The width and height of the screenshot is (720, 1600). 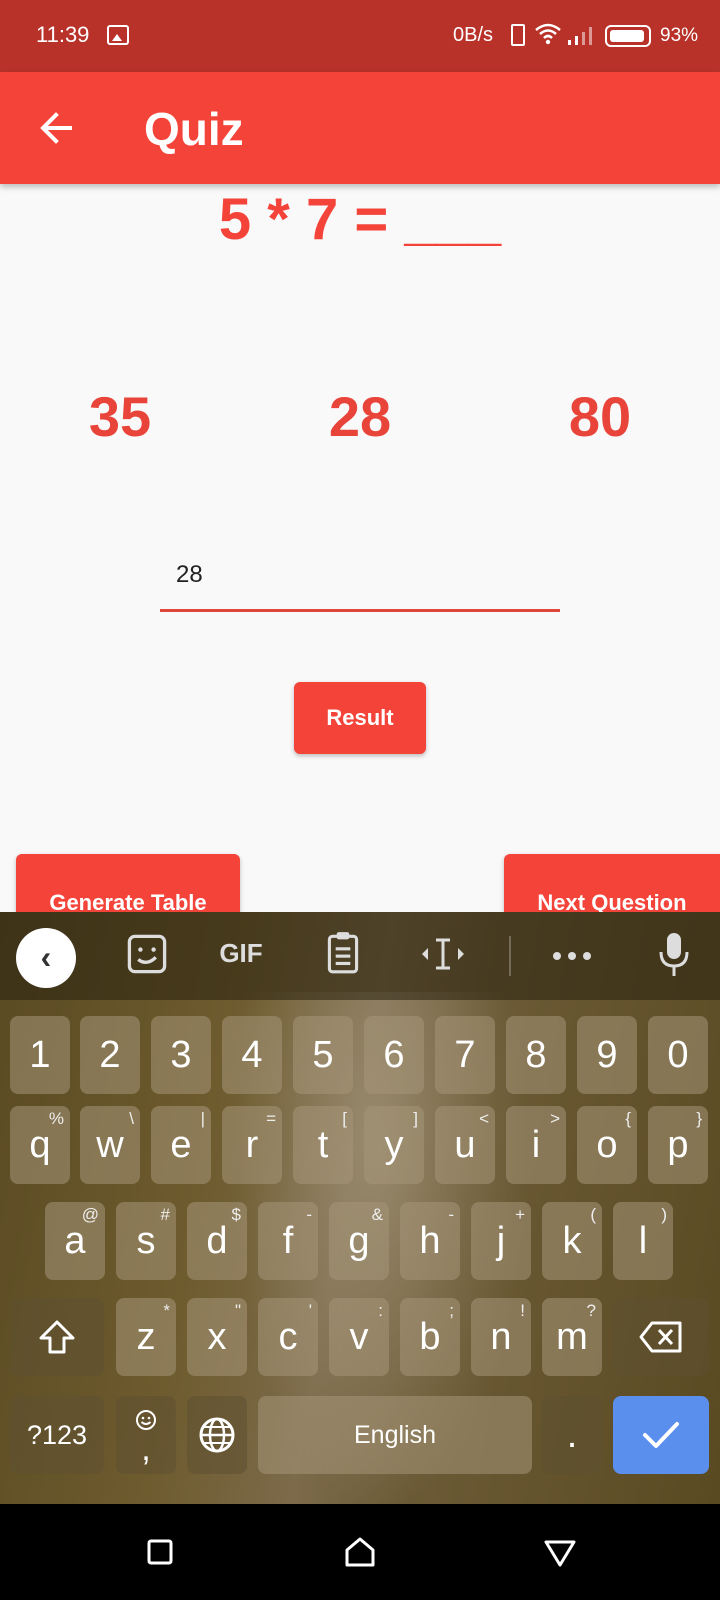 What do you see at coordinates (147, 954) in the screenshot?
I see `sticker-icon` at bounding box center [147, 954].